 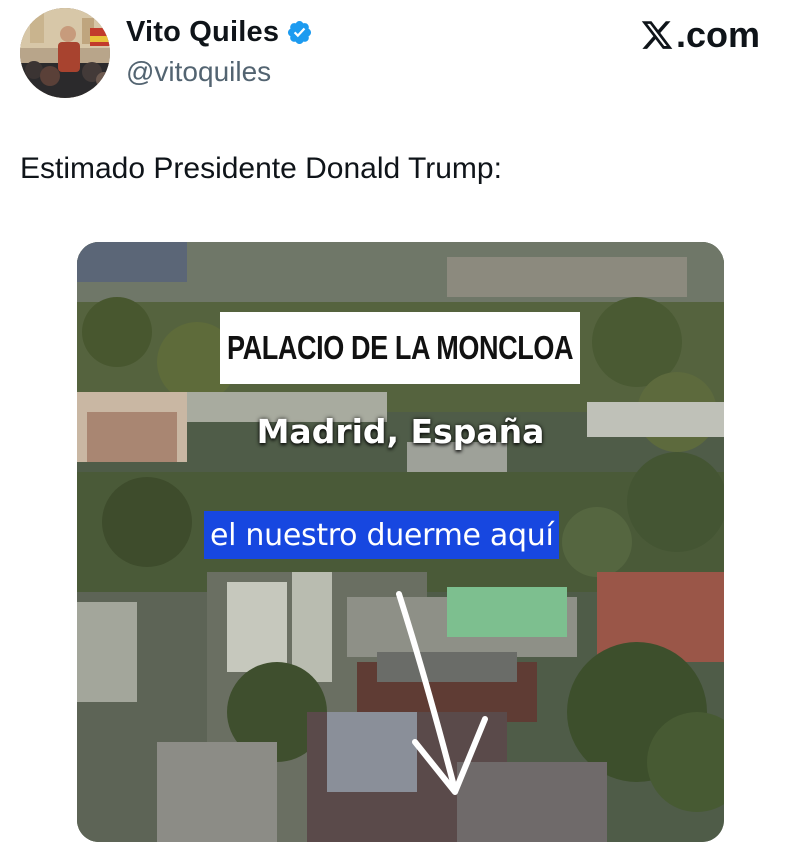 I want to click on author-handle: @vitoquiles, so click(x=198, y=72).